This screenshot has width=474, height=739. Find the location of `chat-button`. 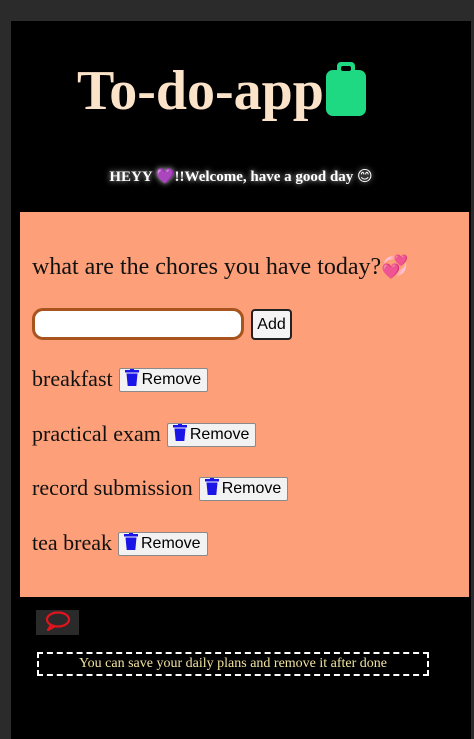

chat-button is located at coordinates (57, 622).